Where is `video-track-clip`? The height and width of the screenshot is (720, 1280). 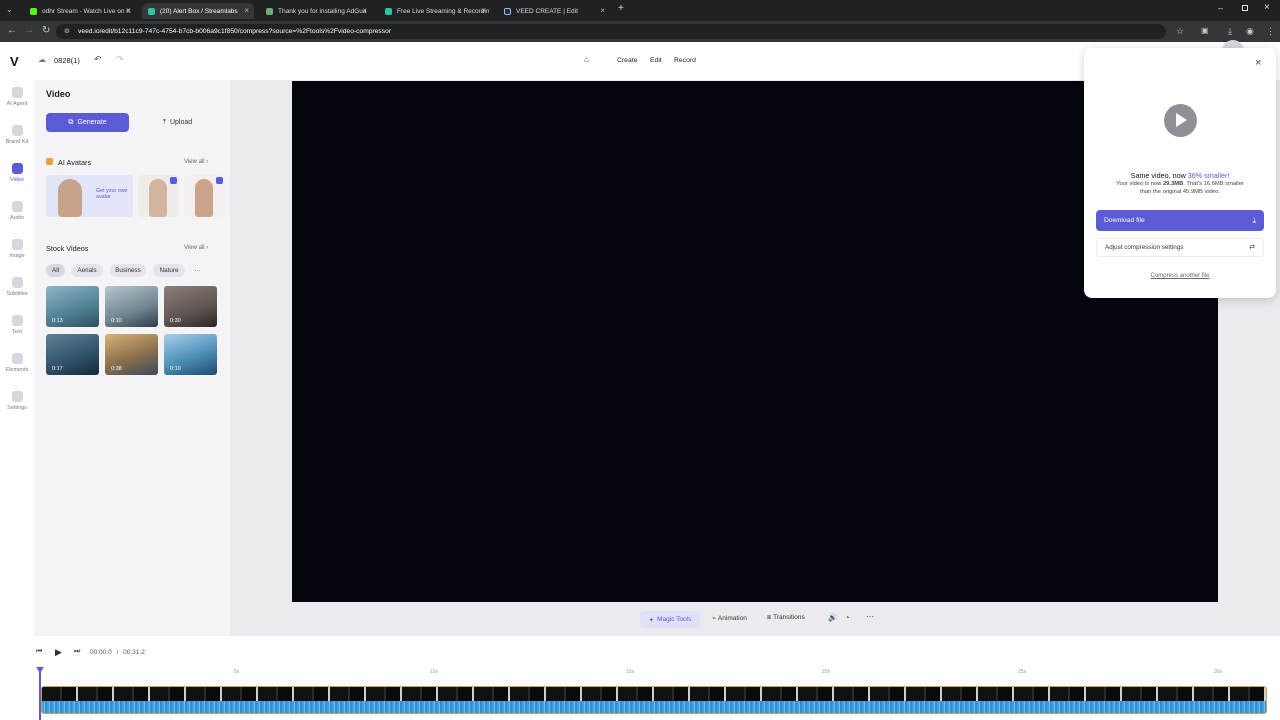 video-track-clip is located at coordinates (654, 700).